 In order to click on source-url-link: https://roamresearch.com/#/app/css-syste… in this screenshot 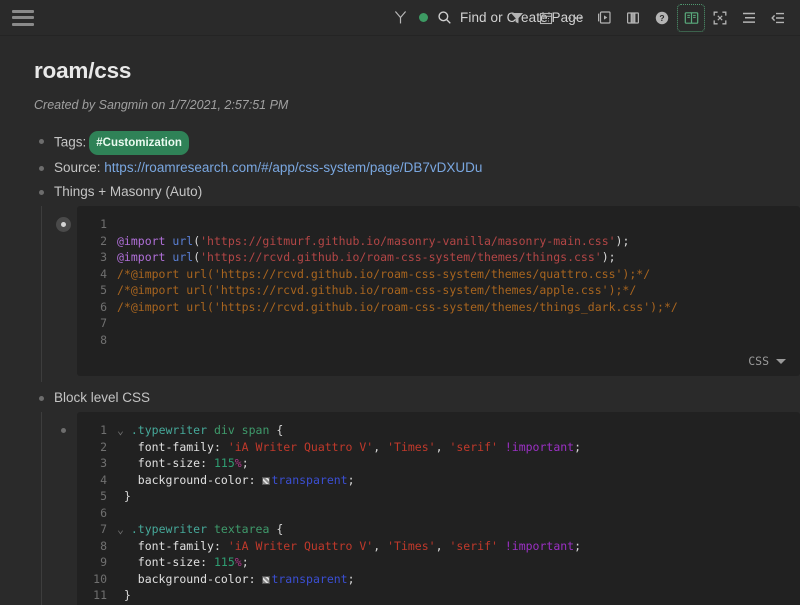, I will do `click(293, 167)`.